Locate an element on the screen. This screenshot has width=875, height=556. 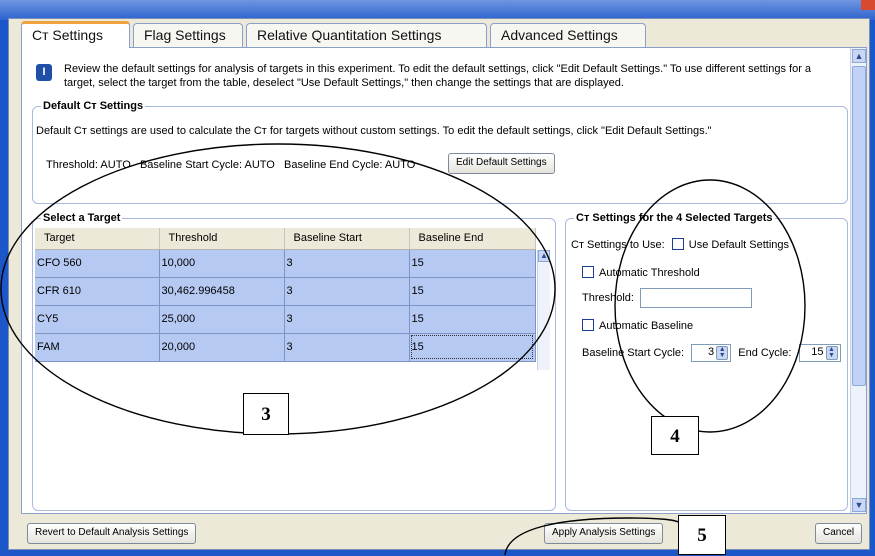
tab-advanced-settings: Advanced Settings is located at coordinates (568, 35).